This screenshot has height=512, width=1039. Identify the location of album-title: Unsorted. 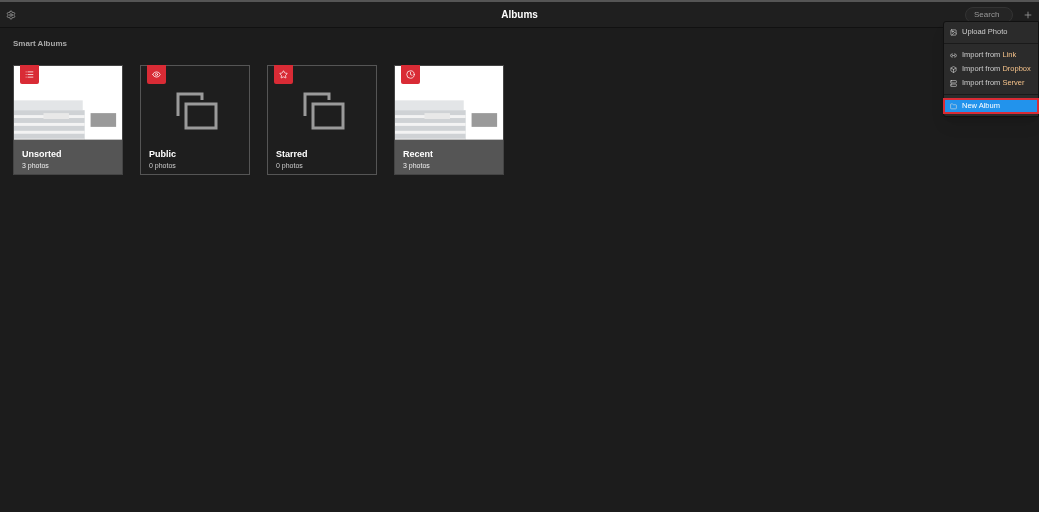
(42, 154).